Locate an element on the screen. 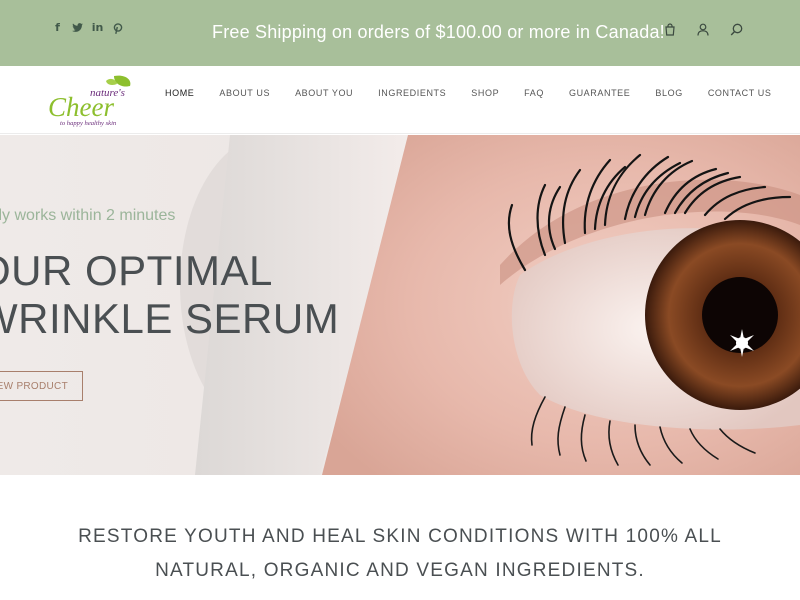 Image resolution: width=800 pixels, height=600 pixels. nav-home: HOME is located at coordinates (179, 93).